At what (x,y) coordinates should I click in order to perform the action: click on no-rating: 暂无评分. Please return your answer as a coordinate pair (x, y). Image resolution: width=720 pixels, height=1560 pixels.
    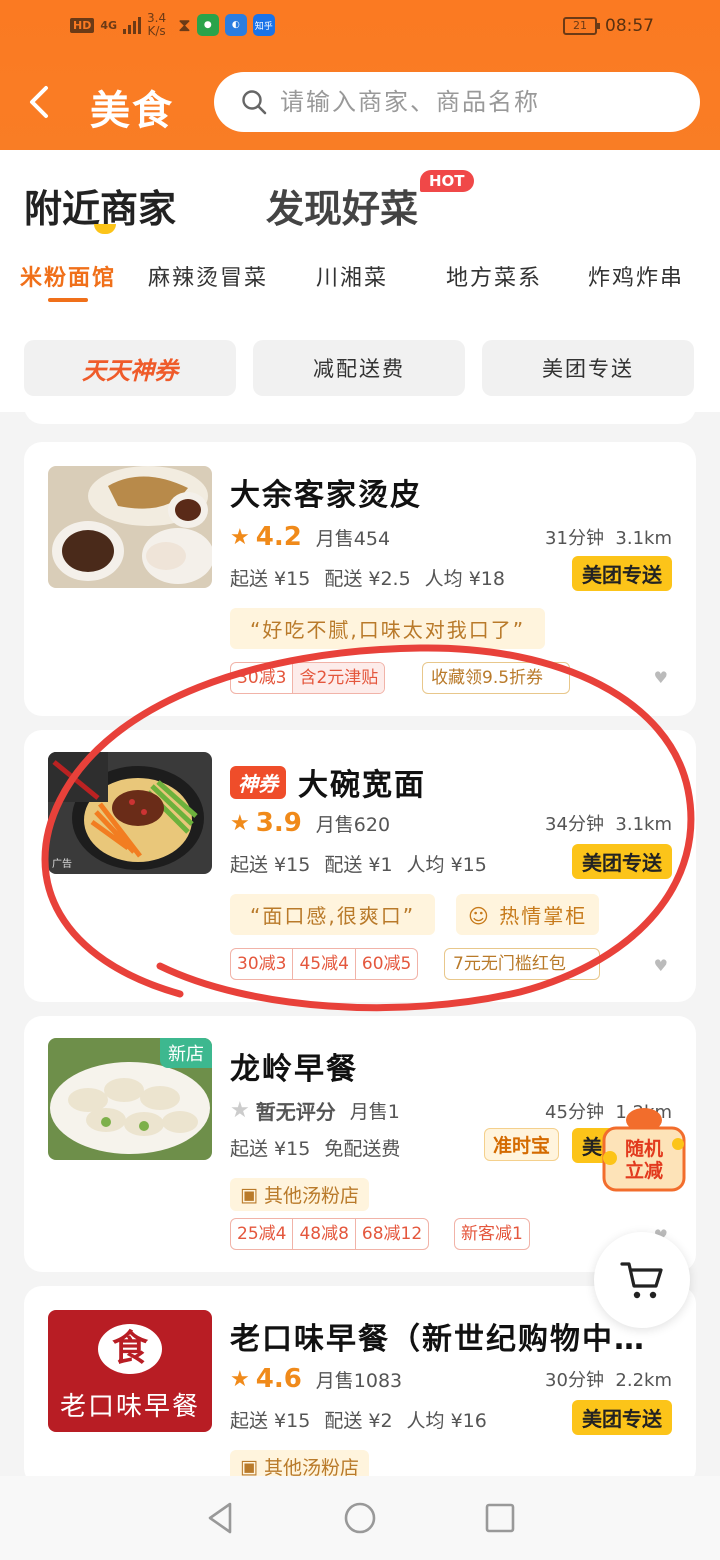
    Looking at the image, I should click on (295, 1112).